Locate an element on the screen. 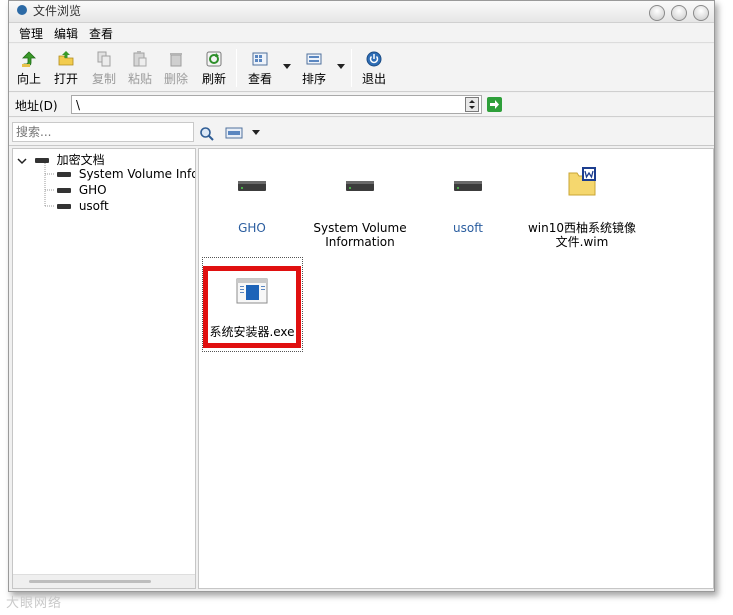 This screenshot has height=615, width=733. search-icon is located at coordinates (207, 134).